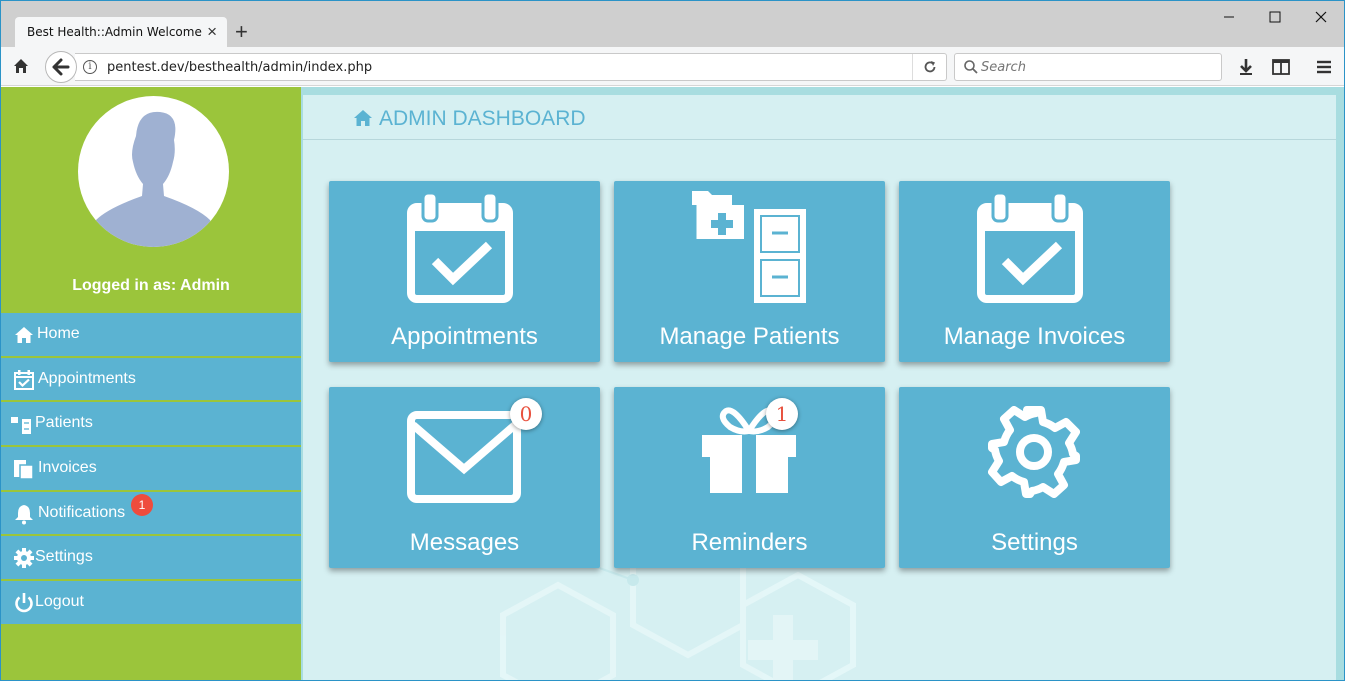 Image resolution: width=1345 pixels, height=681 pixels. Describe the element at coordinates (21, 424) in the screenshot. I see `patients-icon` at that location.